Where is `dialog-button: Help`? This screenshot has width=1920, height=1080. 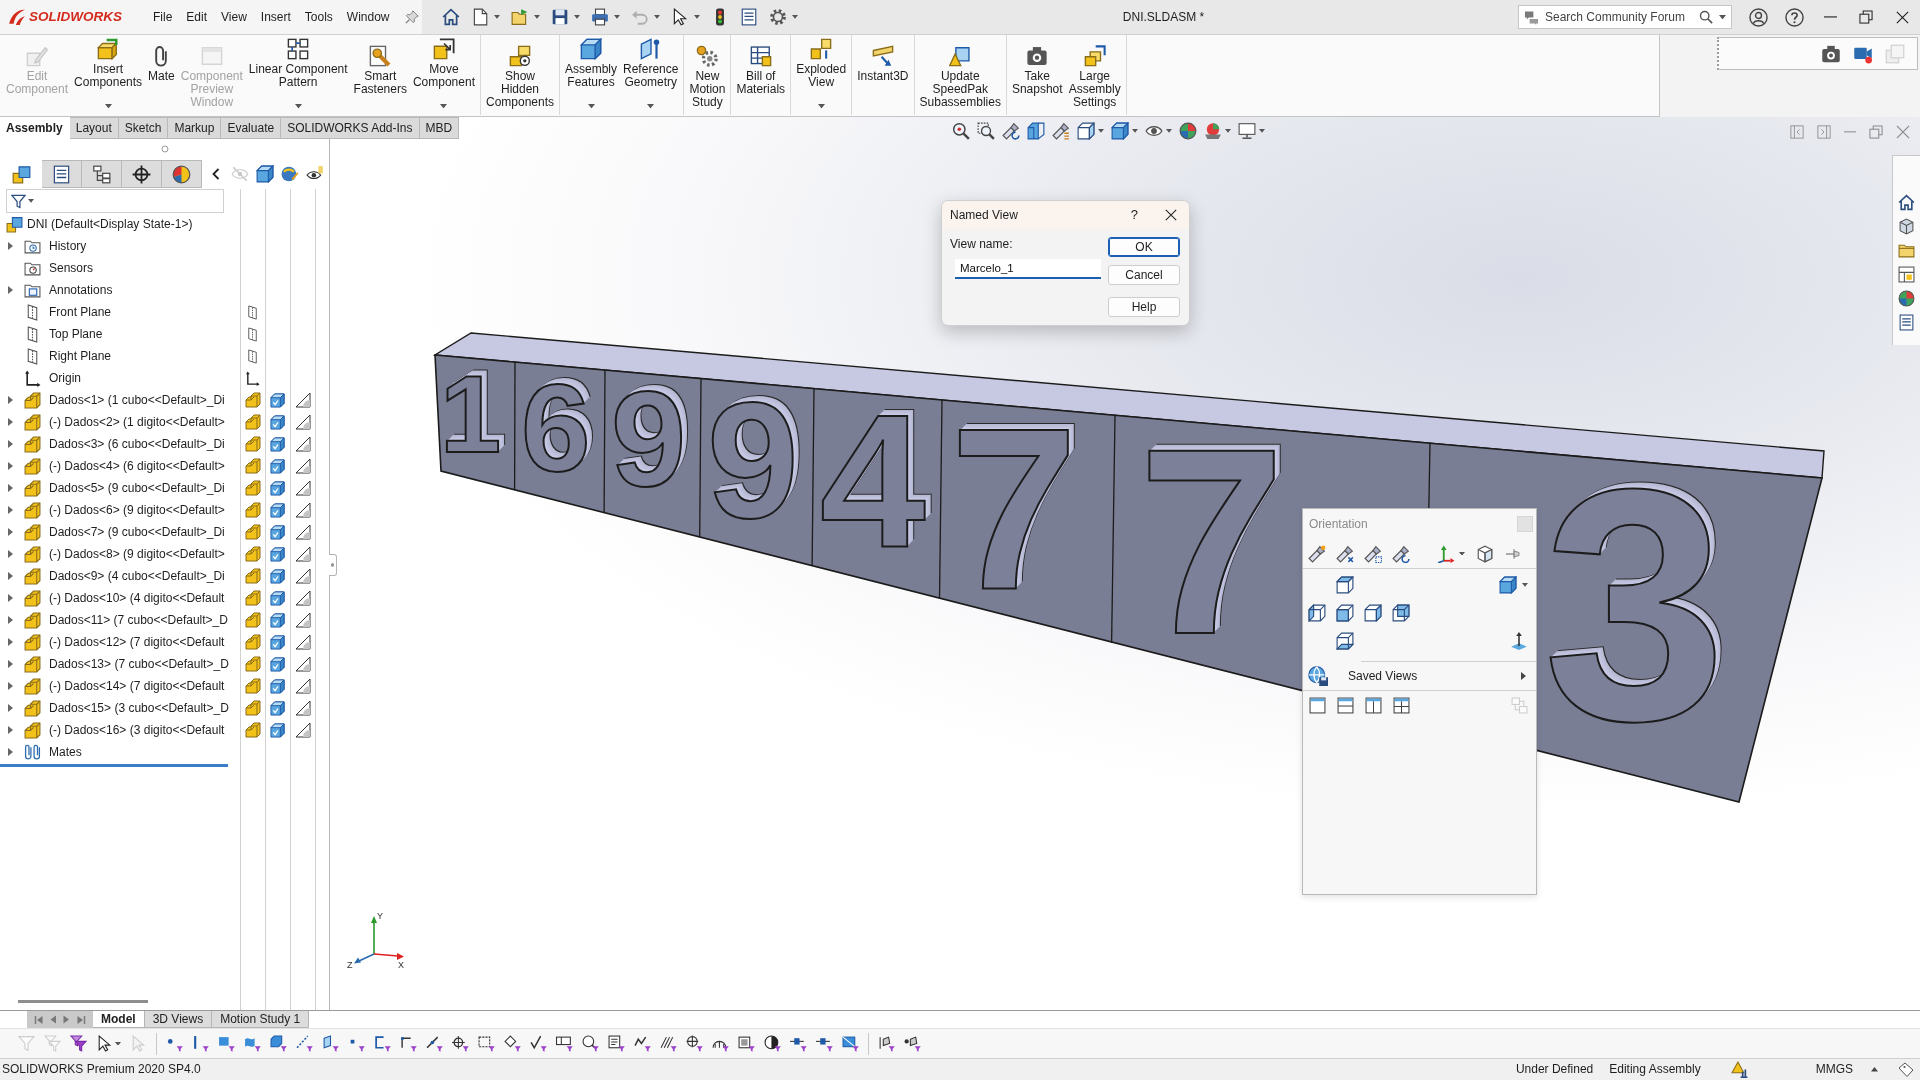
dialog-button: Help is located at coordinates (1144, 307).